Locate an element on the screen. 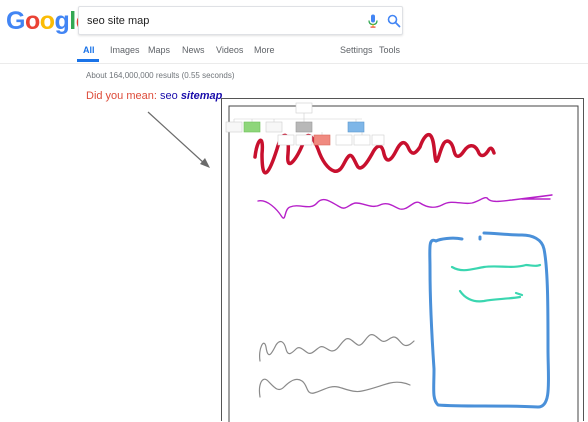 This screenshot has height=422, width=588. did-you-mean-suggestion-link: seo sitemap is located at coordinates (191, 96).